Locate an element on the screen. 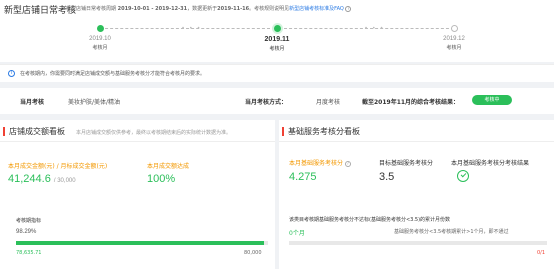 The height and width of the screenshot is (269, 554). sales-kpi1-value: 41,244.6 / 30,000 is located at coordinates (42, 179).